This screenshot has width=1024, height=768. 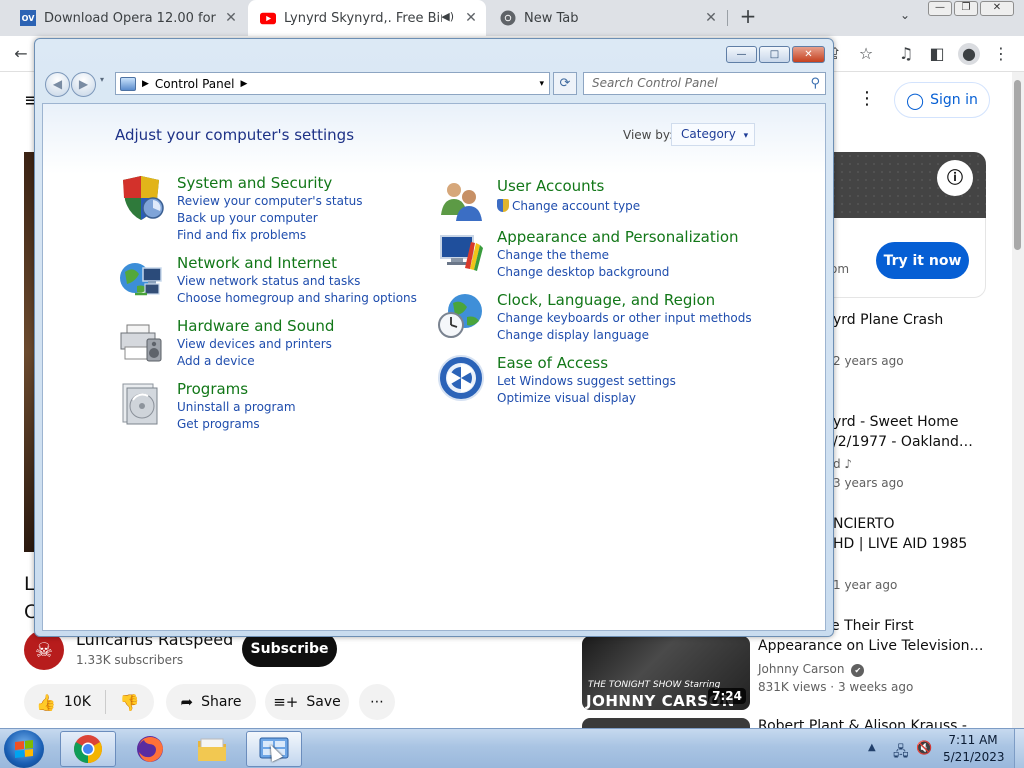 I want to click on side-panel-icon: ◧, so click(x=937, y=54).